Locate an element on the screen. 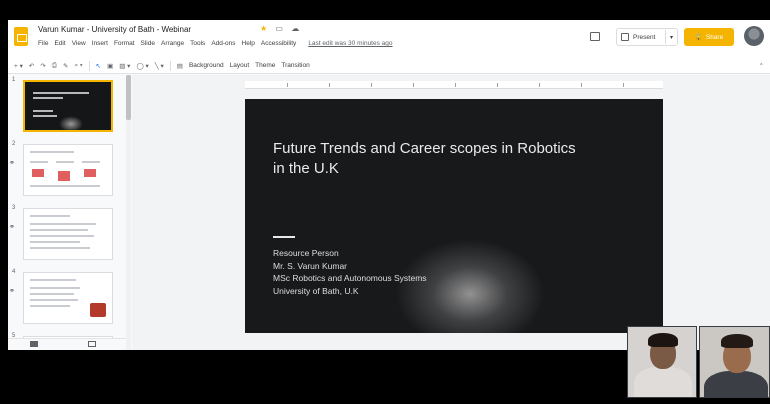  shape-icon: ◯ ▾ is located at coordinates (142, 66).